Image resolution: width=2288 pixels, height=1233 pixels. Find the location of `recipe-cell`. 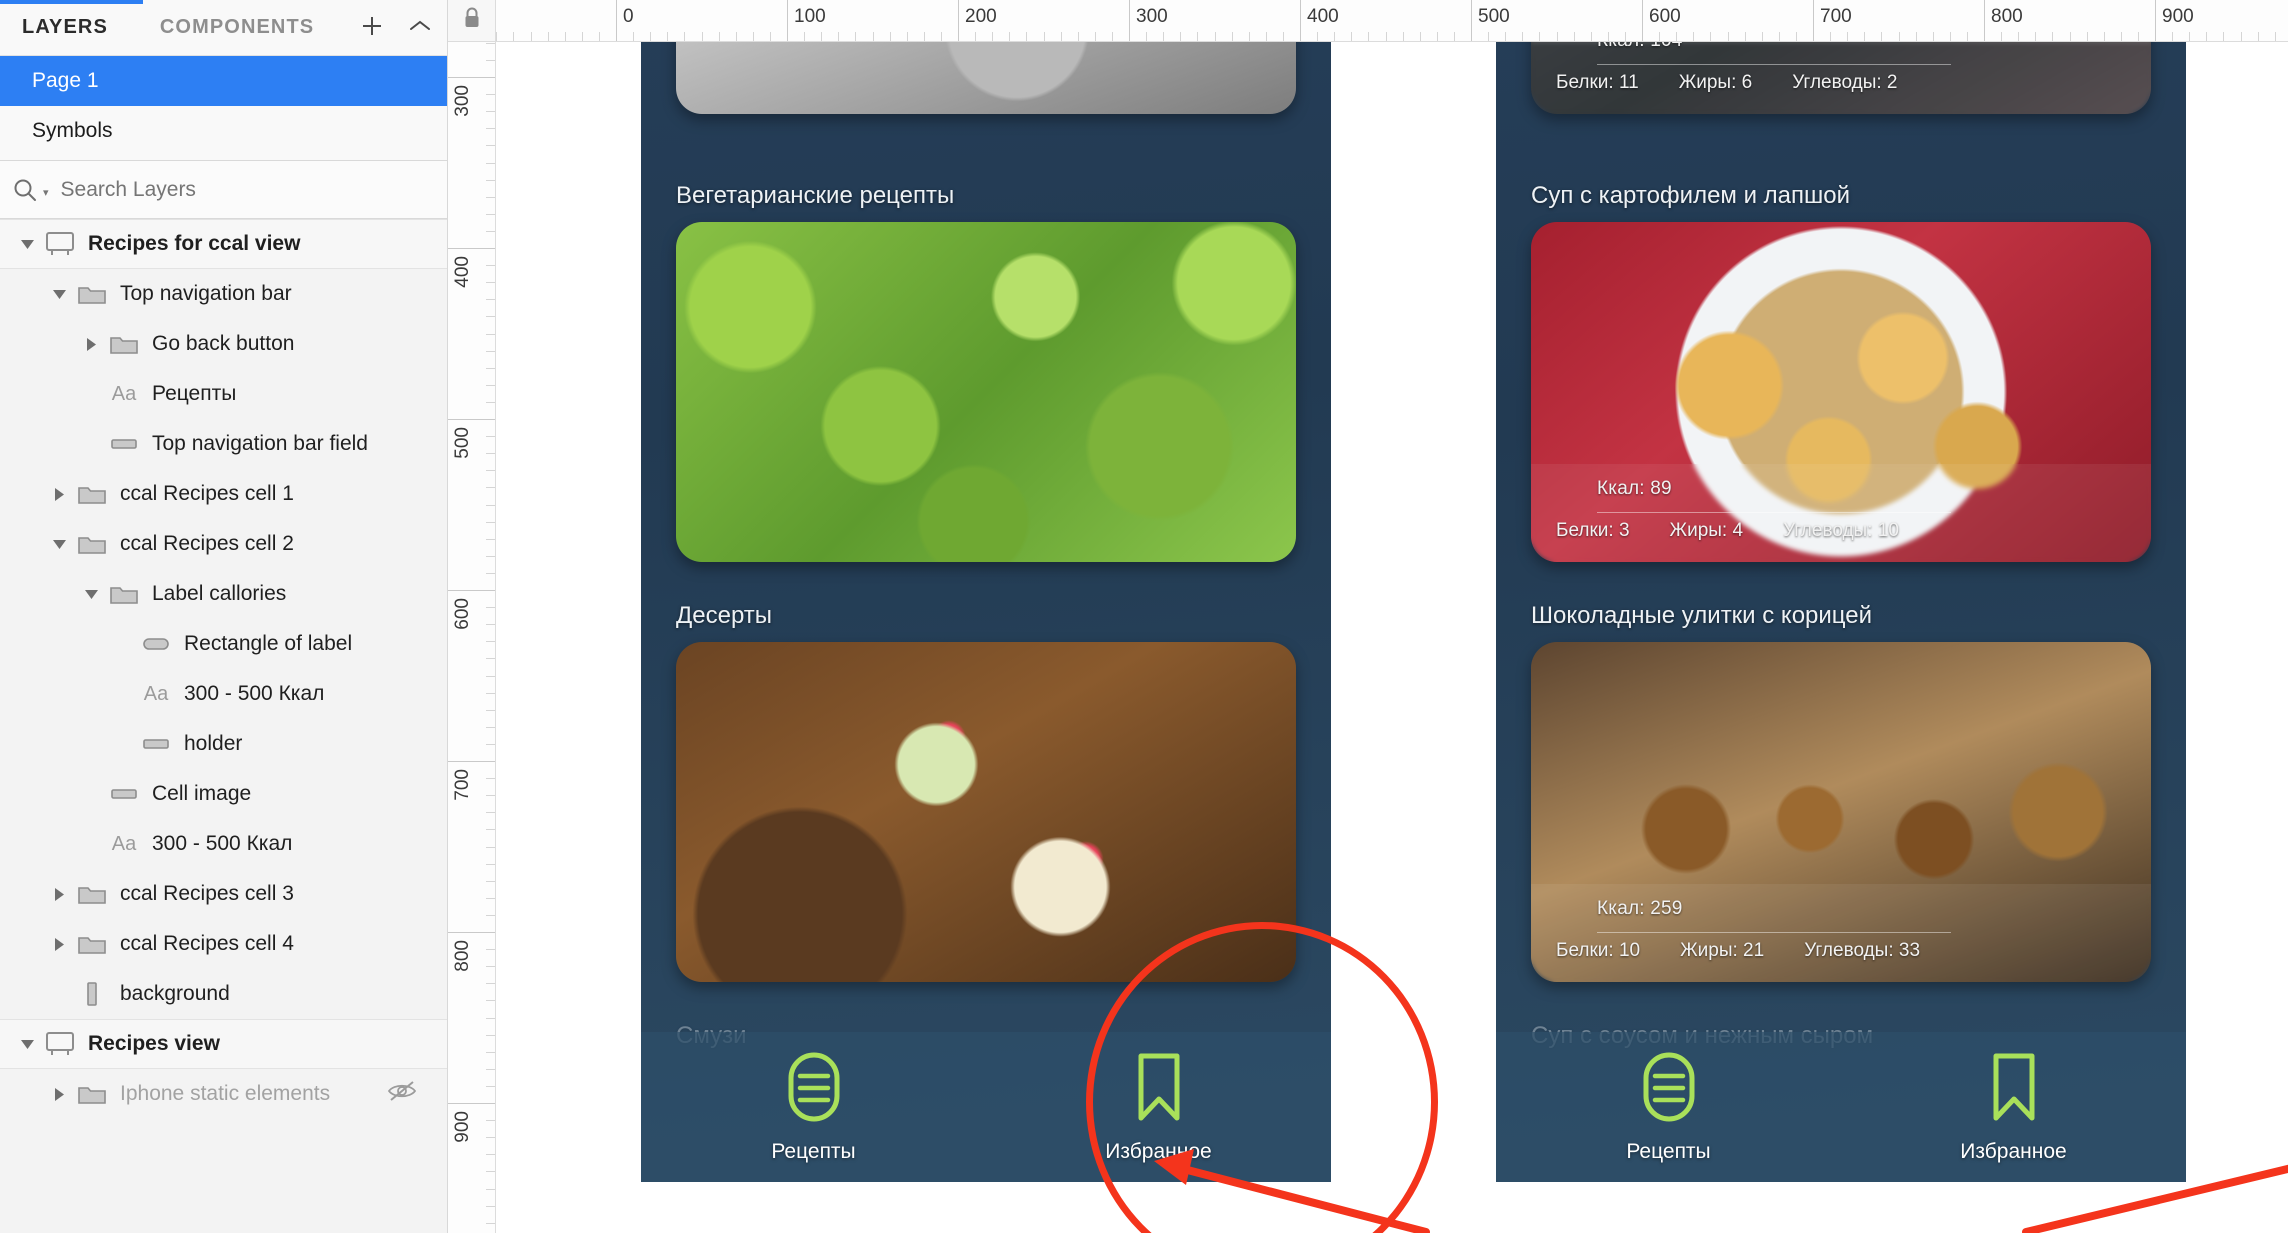

recipe-cell is located at coordinates (986, 78).